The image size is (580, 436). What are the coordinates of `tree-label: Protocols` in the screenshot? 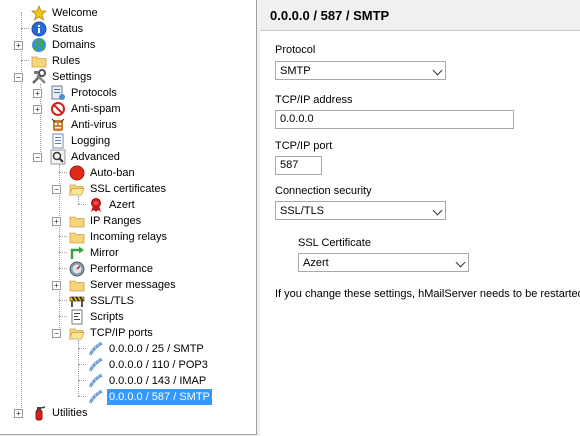 It's located at (94, 93).